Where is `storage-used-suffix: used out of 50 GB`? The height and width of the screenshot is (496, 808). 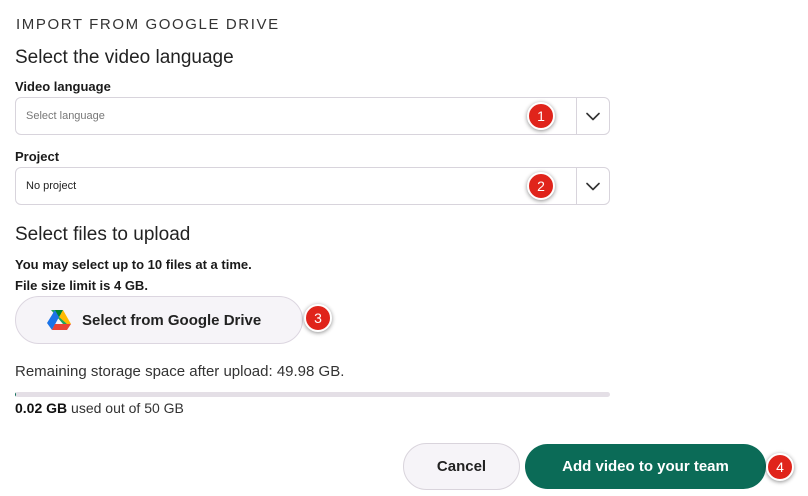 storage-used-suffix: used out of 50 GB is located at coordinates (125, 408).